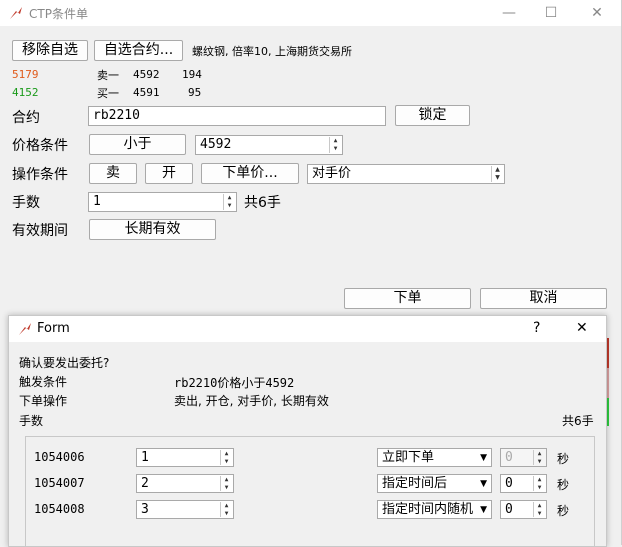  I want to click on lock-button: 锁定, so click(432, 115).